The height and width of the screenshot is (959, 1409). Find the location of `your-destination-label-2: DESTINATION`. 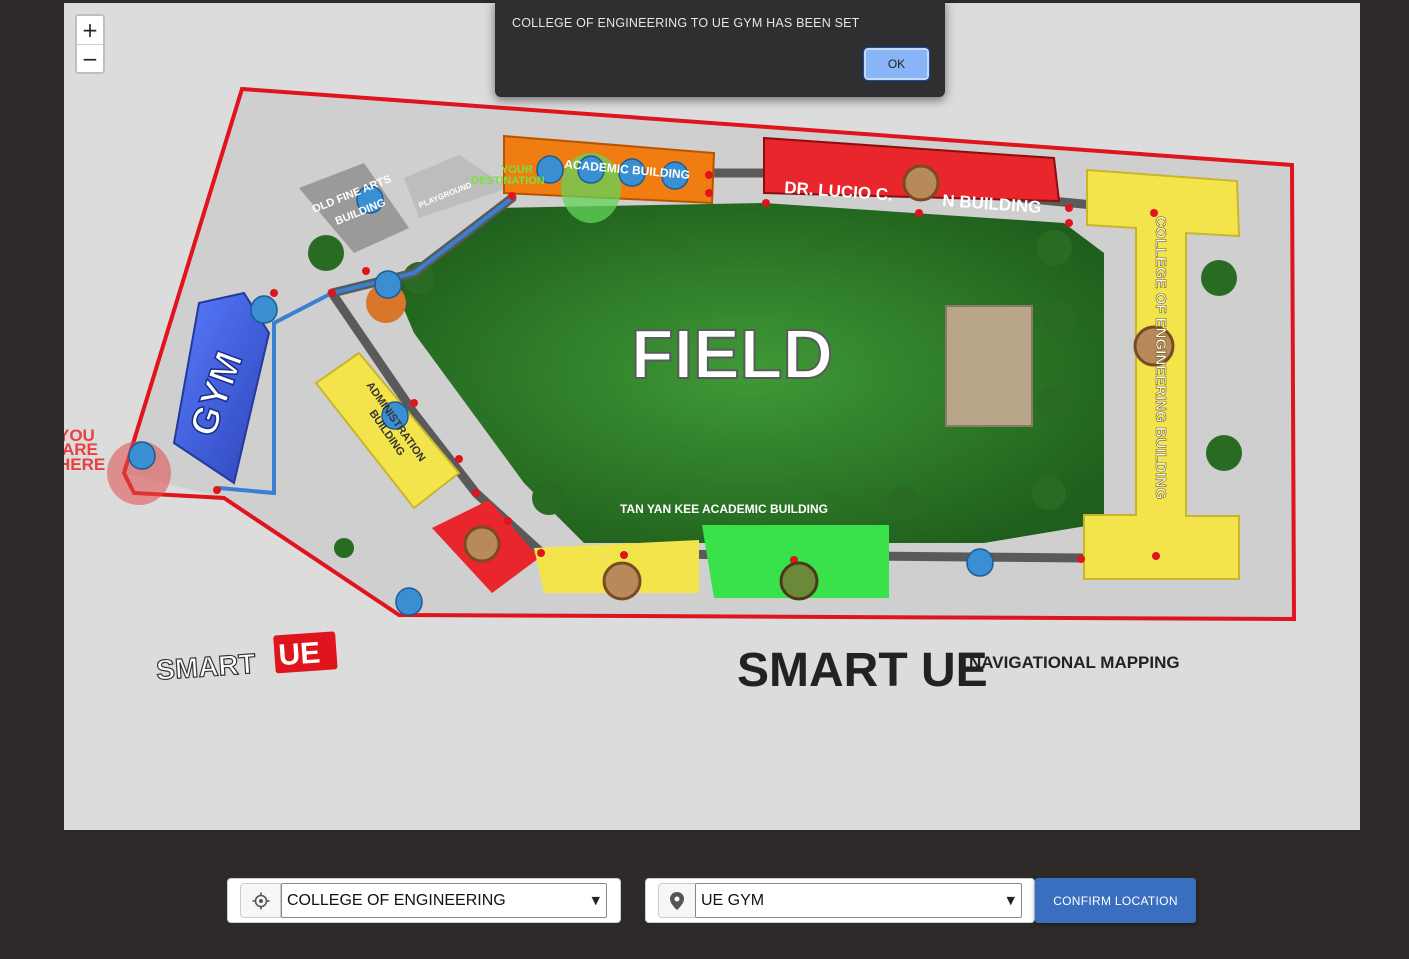

your-destination-label-2: DESTINATION is located at coordinates (508, 181).